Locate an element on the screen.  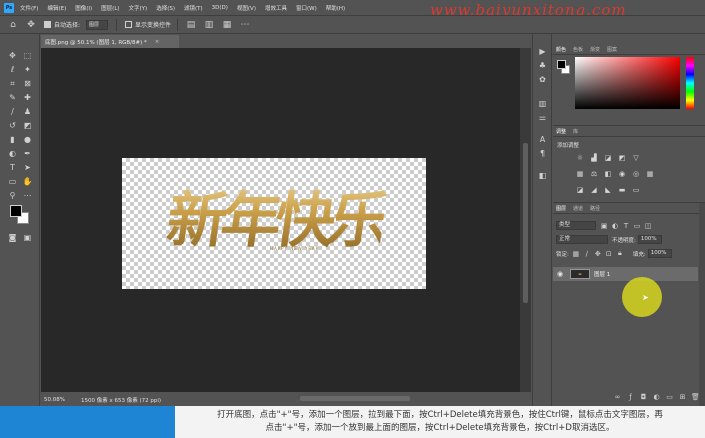
tab-adjustments: 调整 is located at coordinates (561, 131).